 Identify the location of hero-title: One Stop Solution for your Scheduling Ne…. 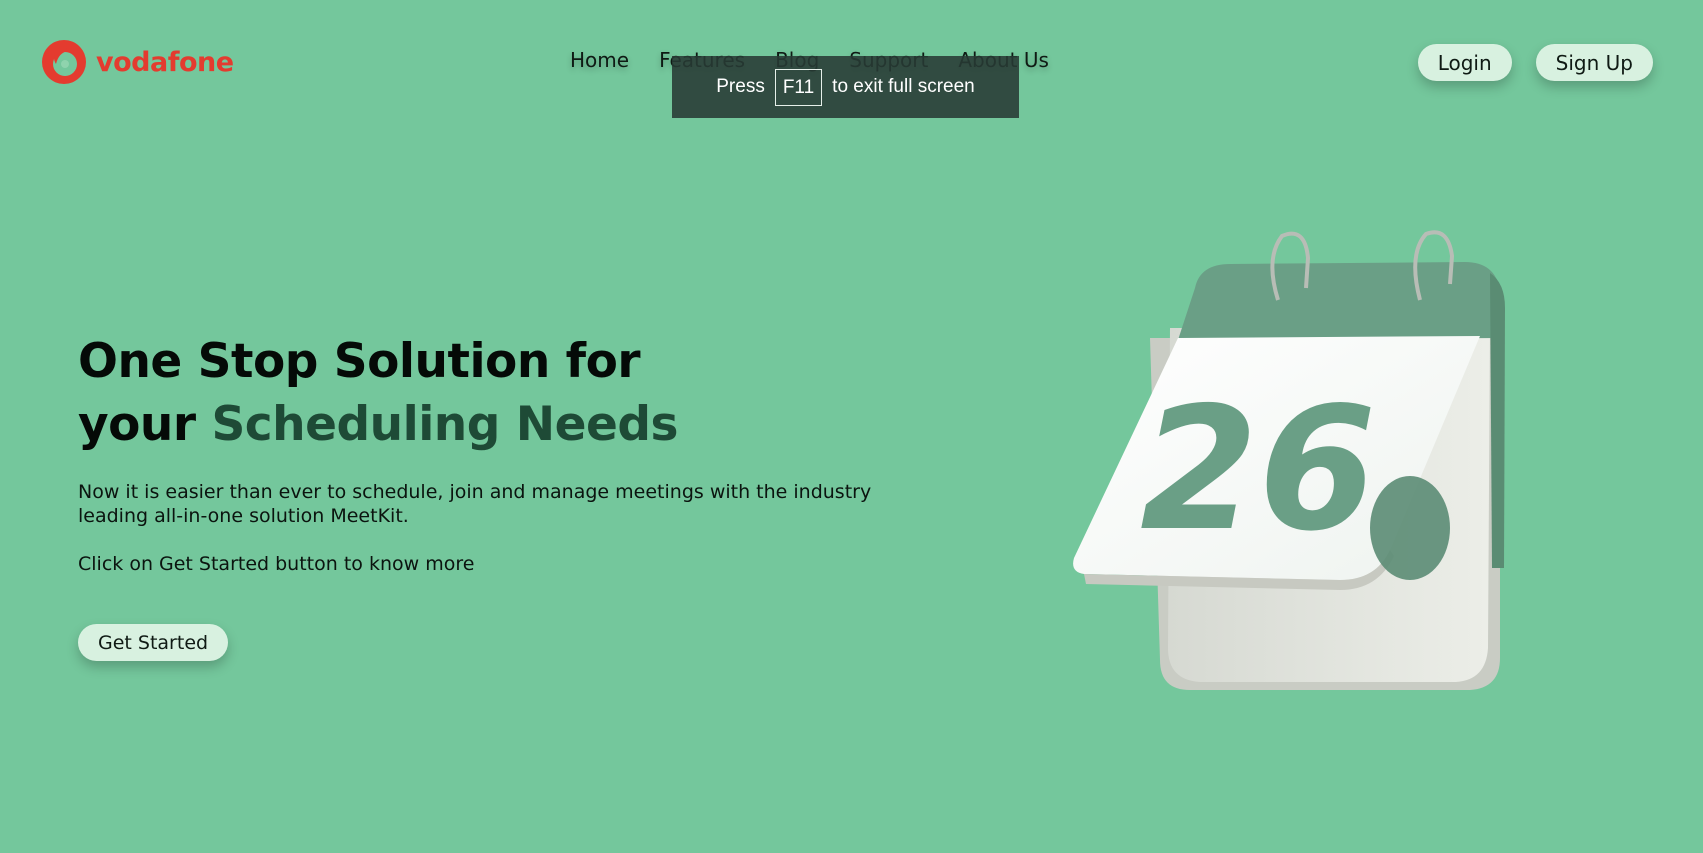
(378, 393).